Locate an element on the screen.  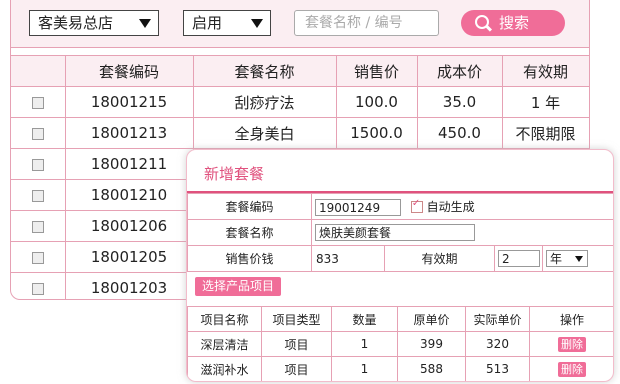
select-products-button: 选择产品项目 is located at coordinates (238, 286).